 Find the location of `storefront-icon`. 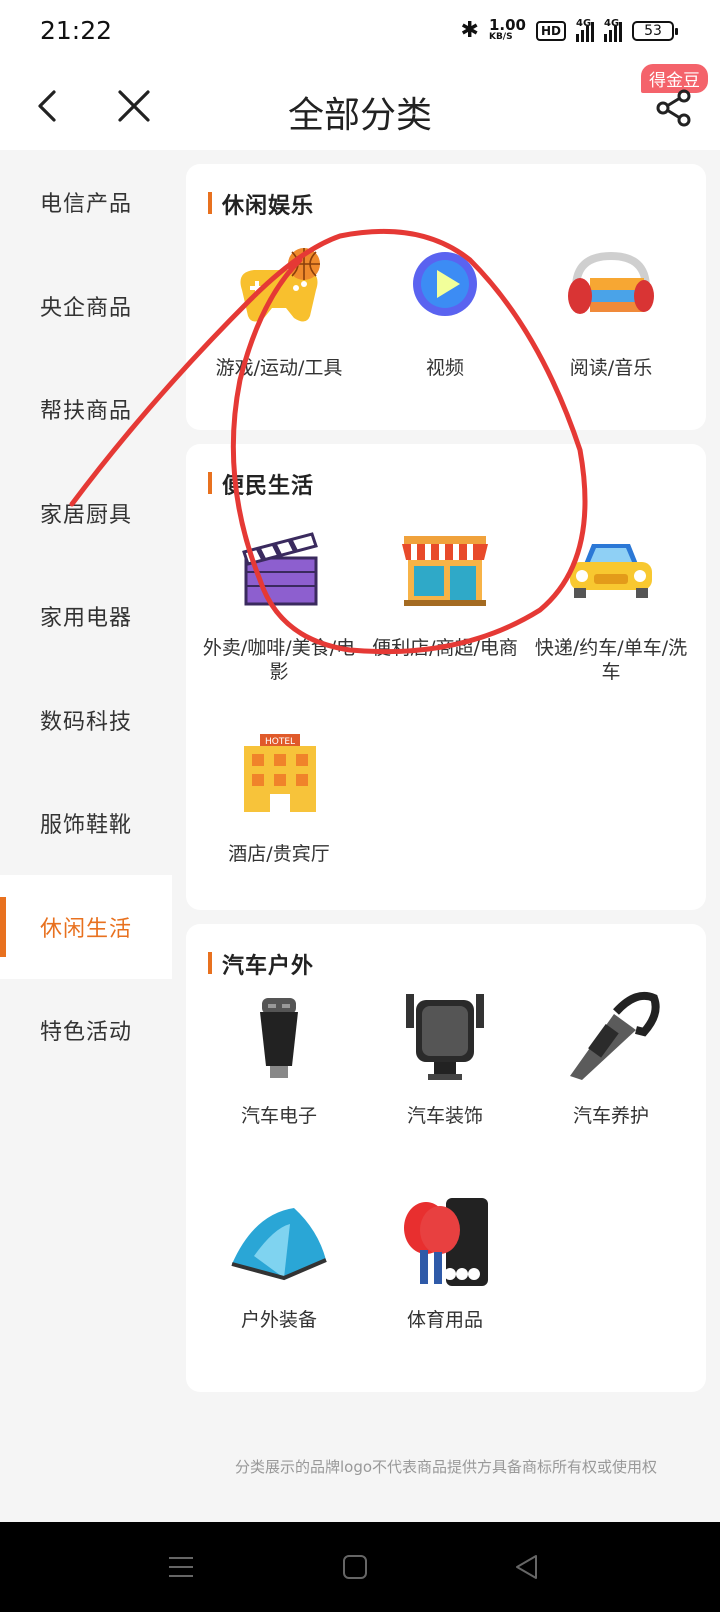

storefront-icon is located at coordinates (445, 571).